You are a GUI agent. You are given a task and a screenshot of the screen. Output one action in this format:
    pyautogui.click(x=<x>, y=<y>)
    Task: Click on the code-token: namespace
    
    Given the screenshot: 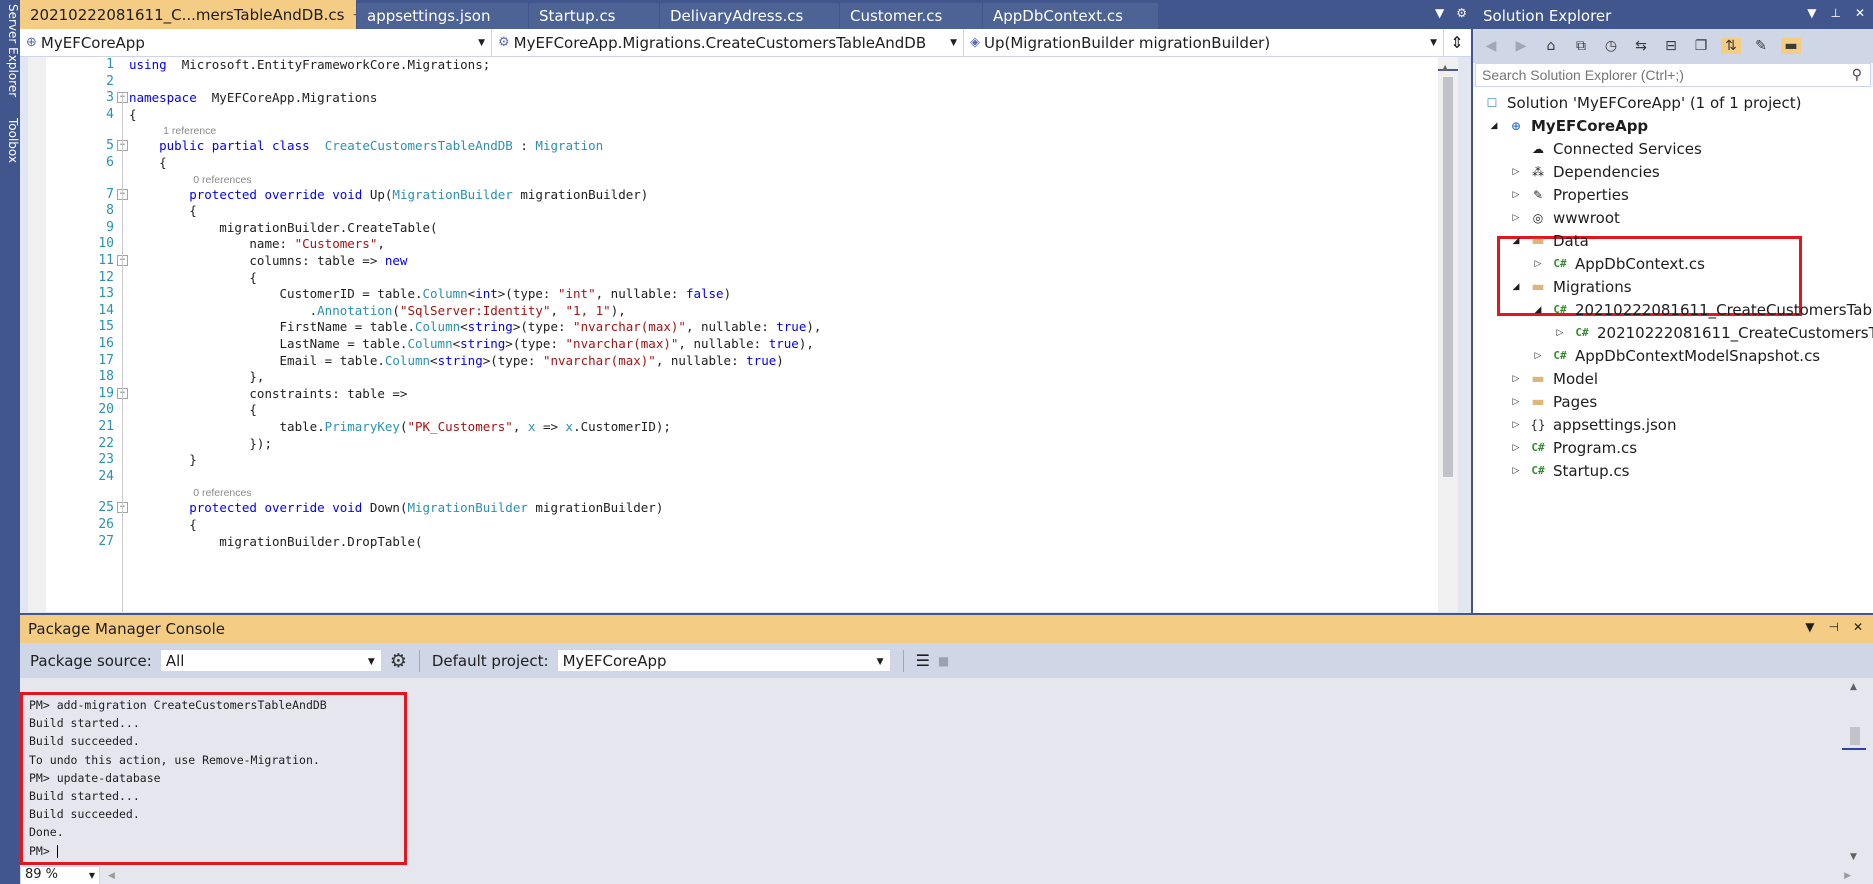 What is the action you would take?
    pyautogui.click(x=163, y=98)
    